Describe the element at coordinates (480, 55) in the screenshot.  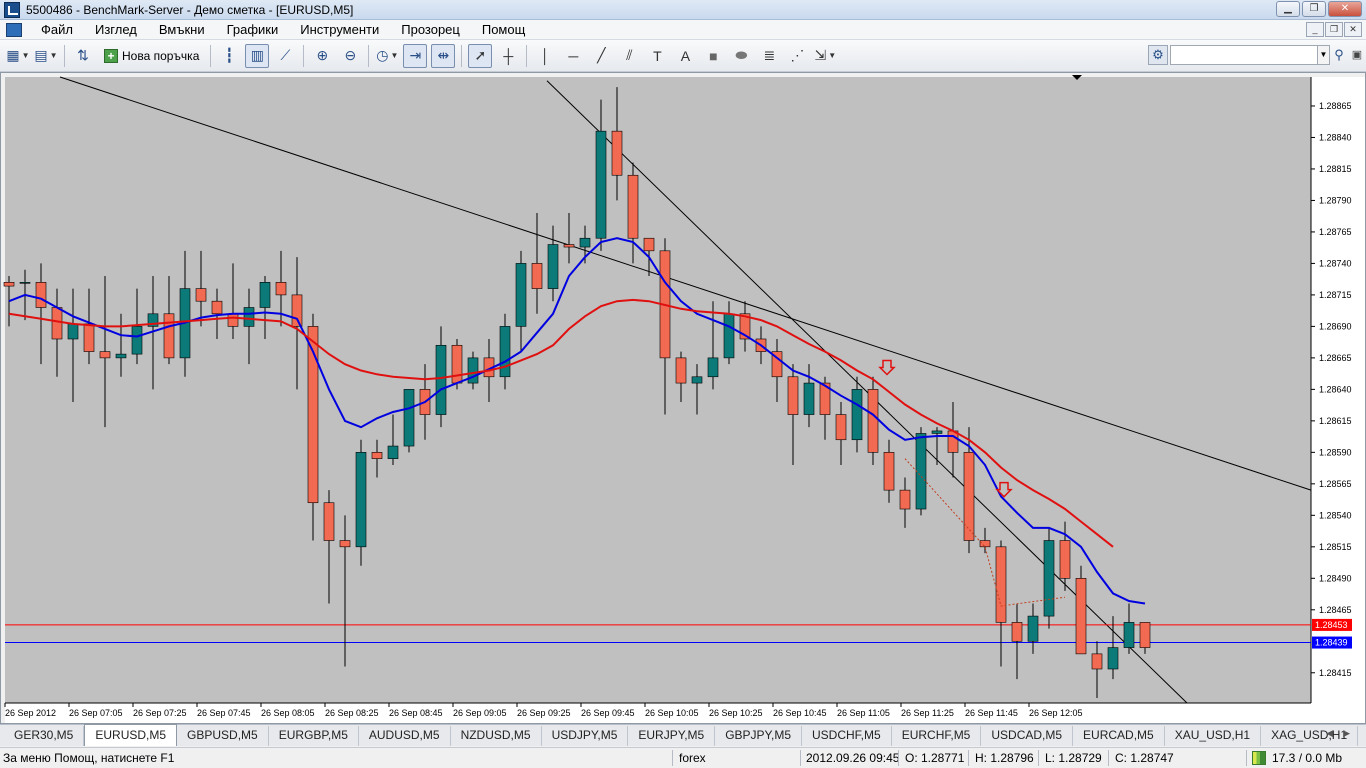
I see `cursor-icon: ➚` at that location.